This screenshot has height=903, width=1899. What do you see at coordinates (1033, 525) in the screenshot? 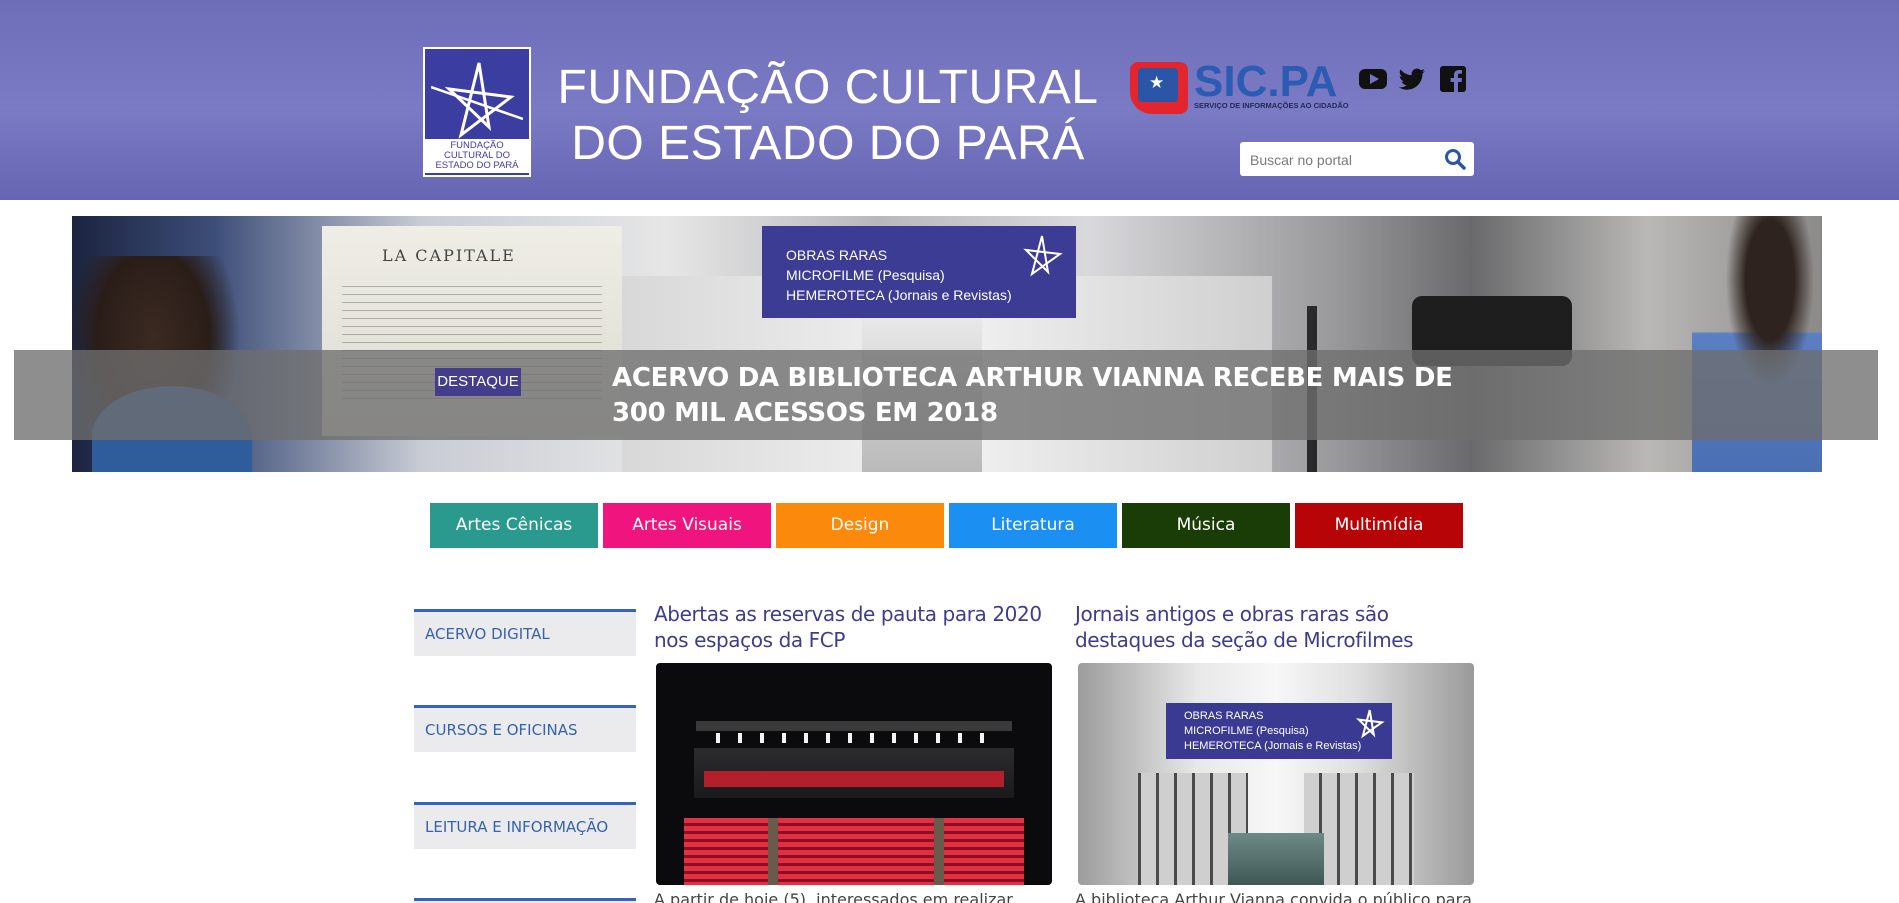
I see `category-literatura: Literatura` at bounding box center [1033, 525].